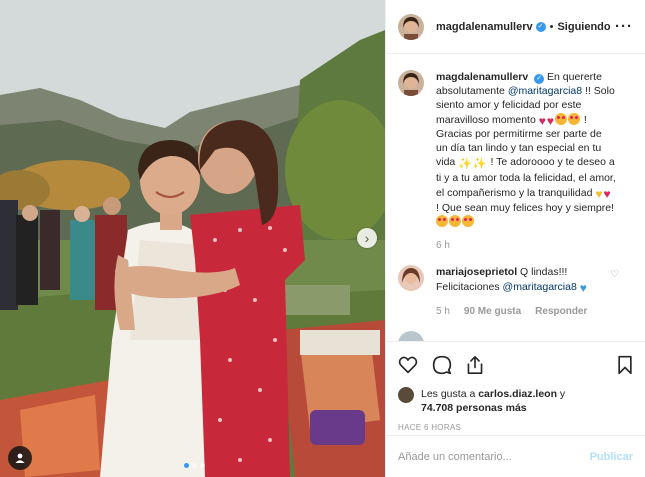 This screenshot has width=645, height=477. Describe the element at coordinates (482, 77) in the screenshot. I see `caption-username: magdalenamullerv` at that location.